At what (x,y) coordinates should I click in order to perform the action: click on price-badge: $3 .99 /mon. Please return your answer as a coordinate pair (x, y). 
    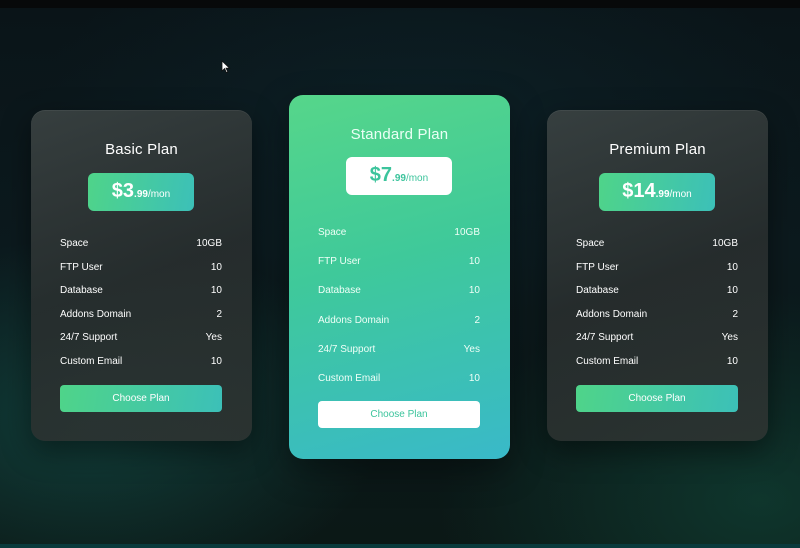
    Looking at the image, I should click on (141, 192).